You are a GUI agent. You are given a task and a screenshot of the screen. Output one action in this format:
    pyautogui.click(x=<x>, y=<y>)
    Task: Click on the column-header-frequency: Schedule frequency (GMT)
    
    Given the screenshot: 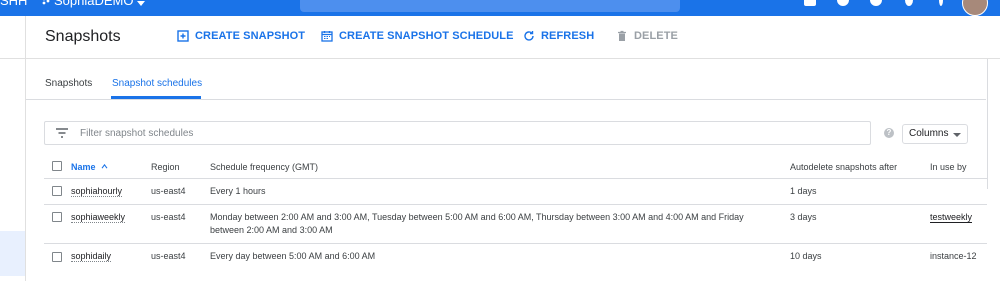 What is the action you would take?
    pyautogui.click(x=264, y=167)
    